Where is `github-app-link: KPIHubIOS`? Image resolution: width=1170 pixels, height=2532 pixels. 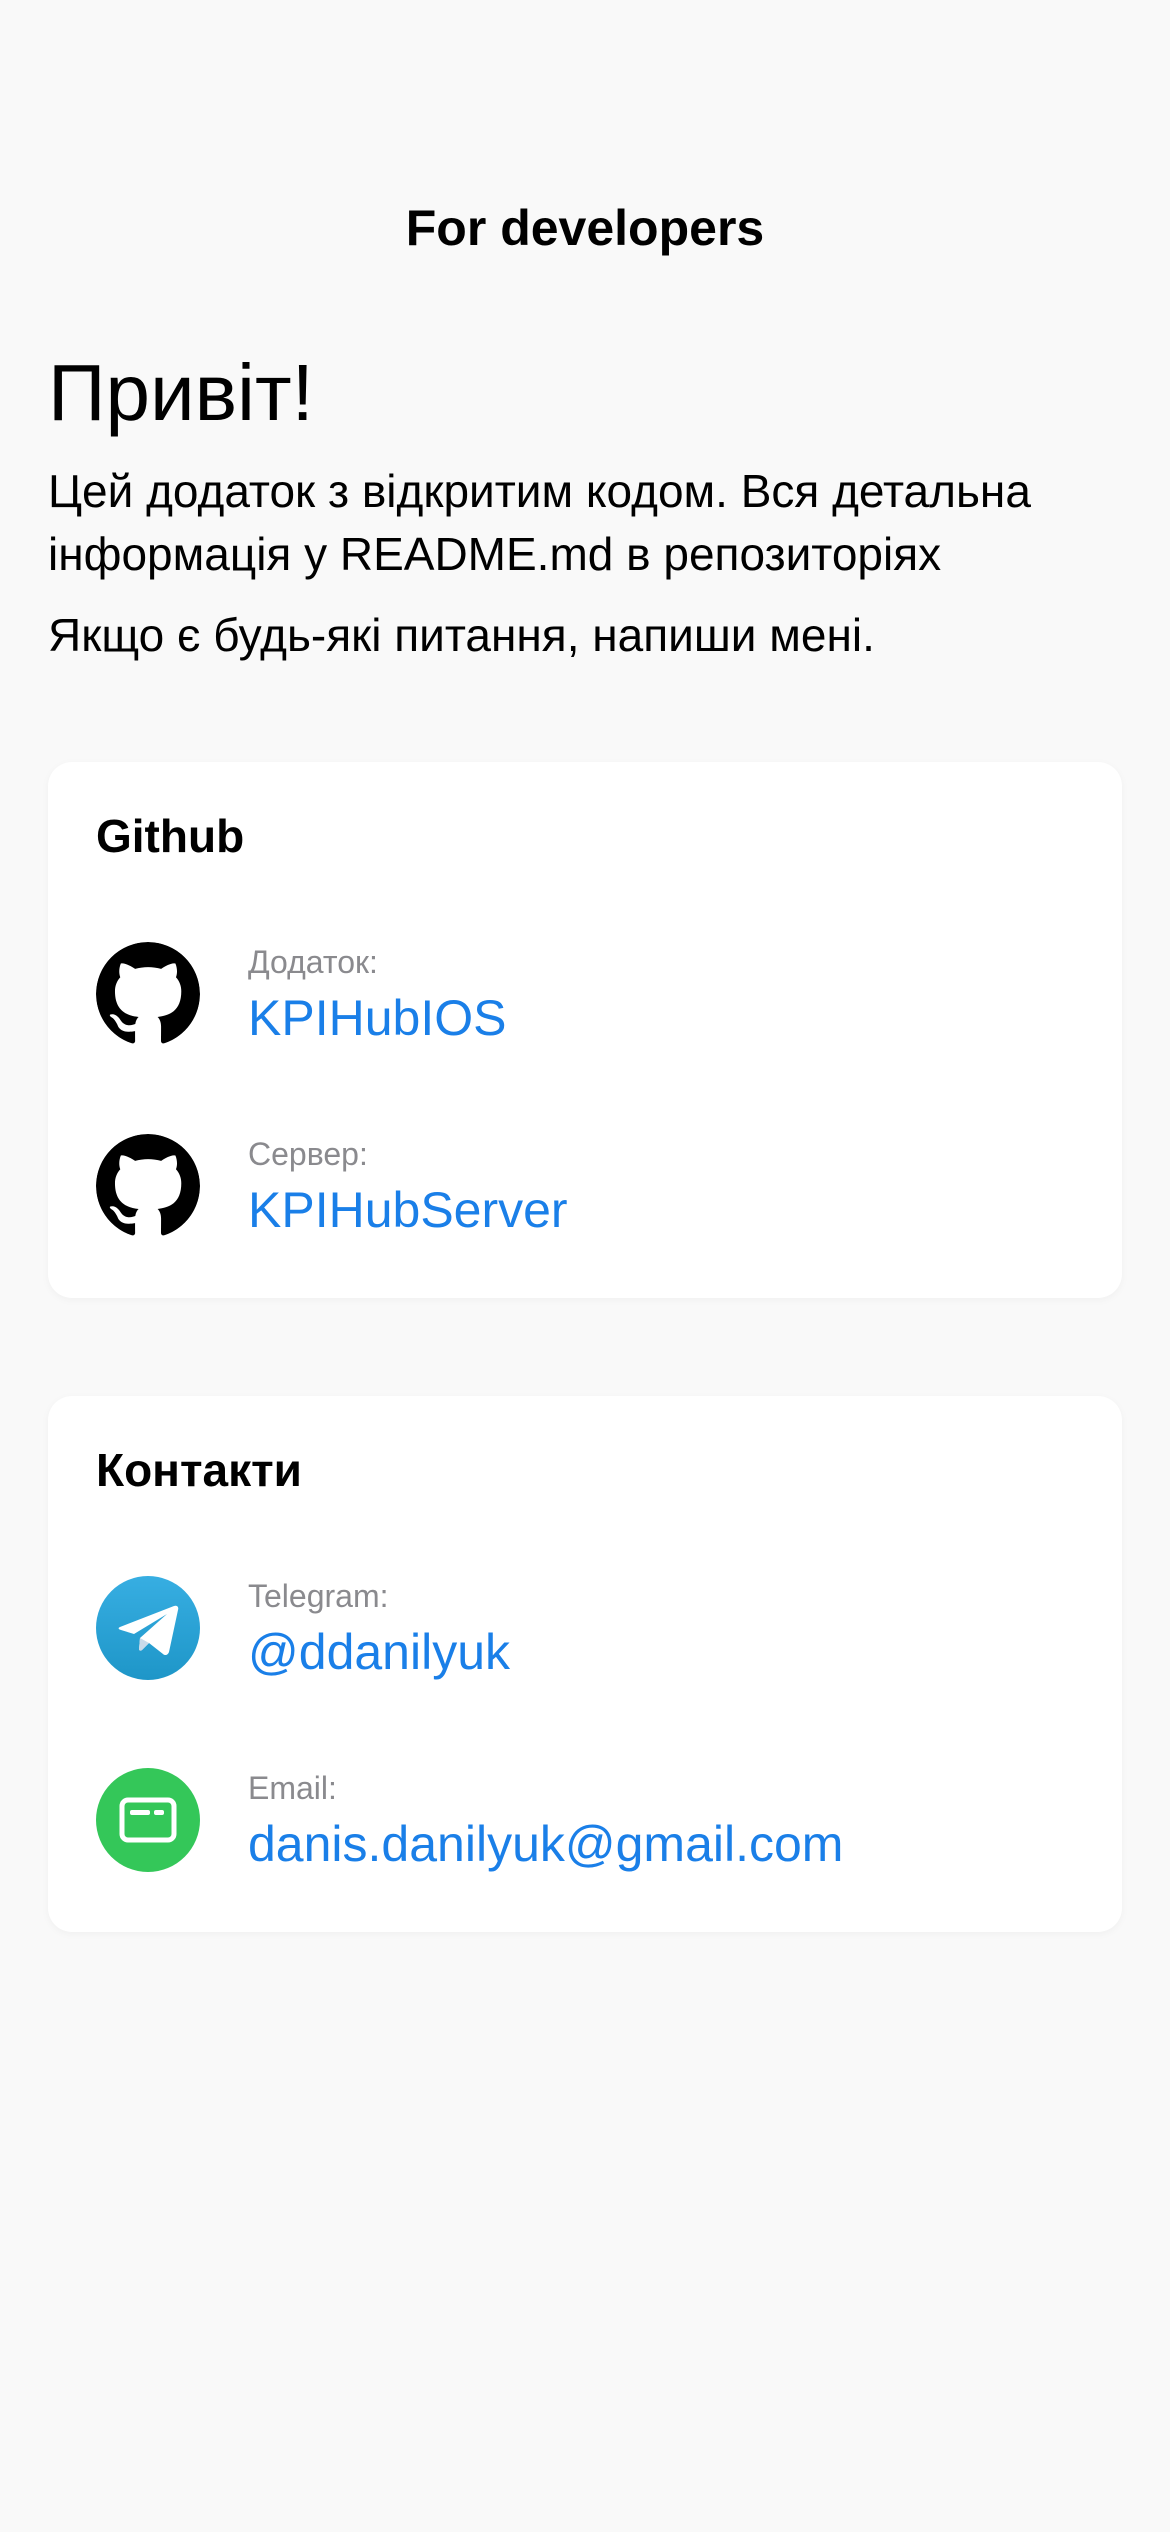
github-app-link: KPIHubIOS is located at coordinates (377, 1018).